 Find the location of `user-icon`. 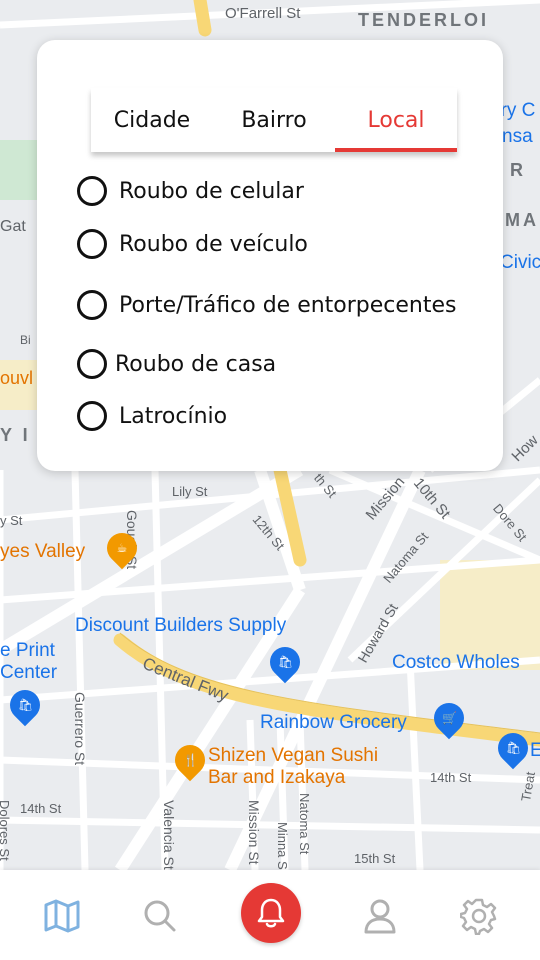

user-icon is located at coordinates (380, 916).